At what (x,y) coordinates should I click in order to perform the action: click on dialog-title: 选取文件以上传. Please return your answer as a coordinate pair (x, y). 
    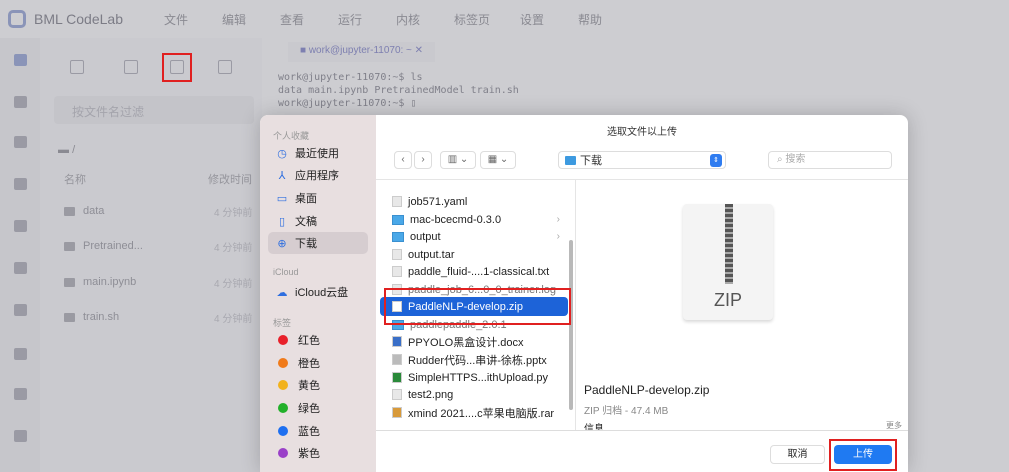
    Looking at the image, I should click on (642, 132).